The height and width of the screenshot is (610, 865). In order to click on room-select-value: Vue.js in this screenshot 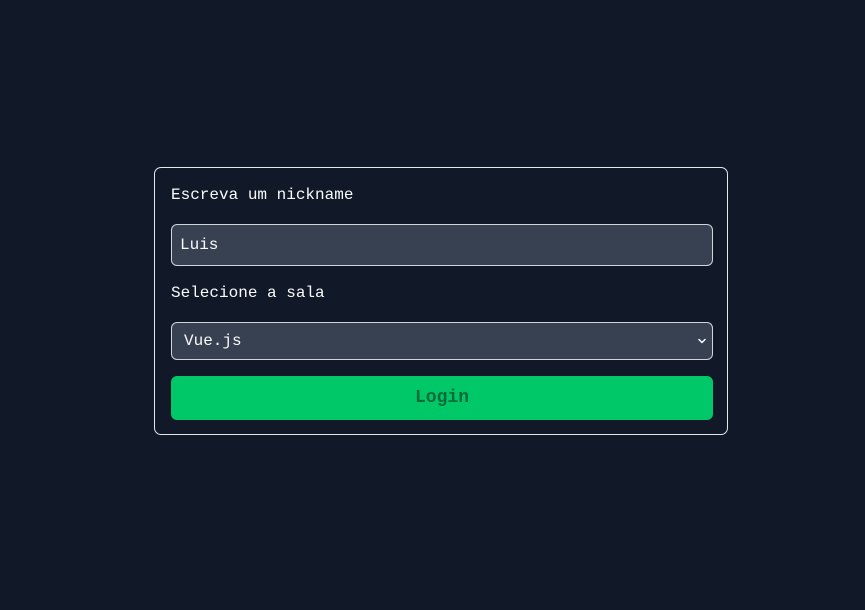, I will do `click(213, 341)`.